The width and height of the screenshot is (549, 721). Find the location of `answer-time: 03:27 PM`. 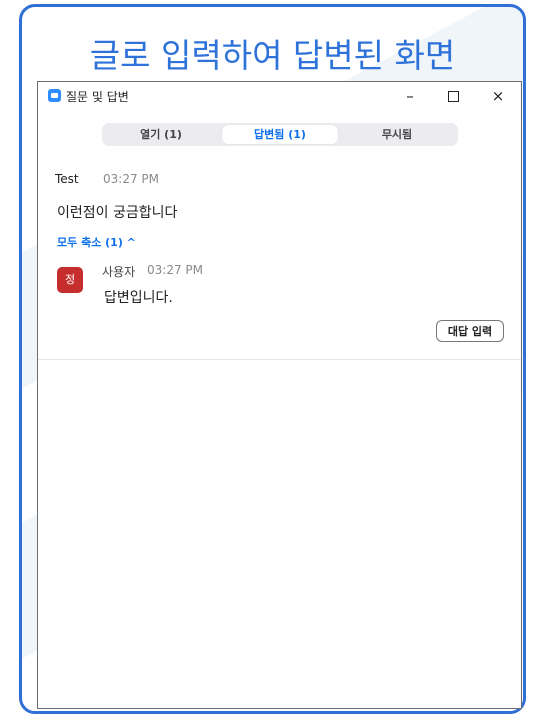

answer-time: 03:27 PM is located at coordinates (175, 270).